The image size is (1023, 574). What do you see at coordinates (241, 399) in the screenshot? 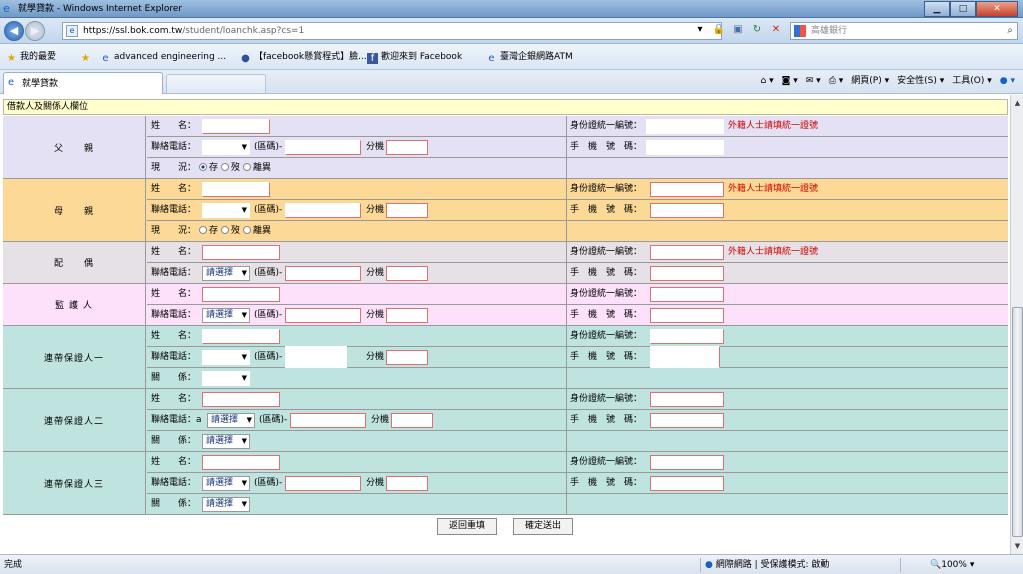
I see `guarantor2-name-input` at bounding box center [241, 399].